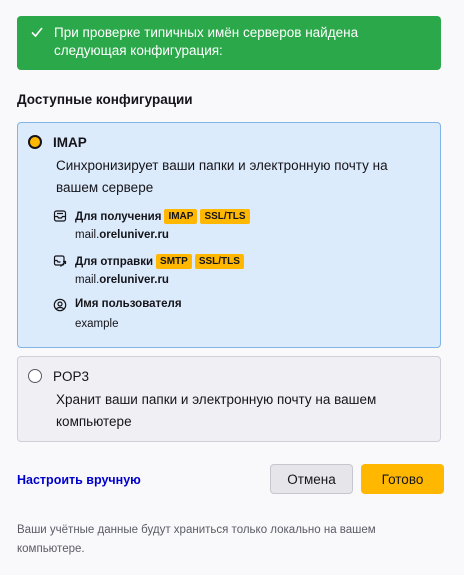  I want to click on outgoing-security-badge: SSL/TLS, so click(219, 261).